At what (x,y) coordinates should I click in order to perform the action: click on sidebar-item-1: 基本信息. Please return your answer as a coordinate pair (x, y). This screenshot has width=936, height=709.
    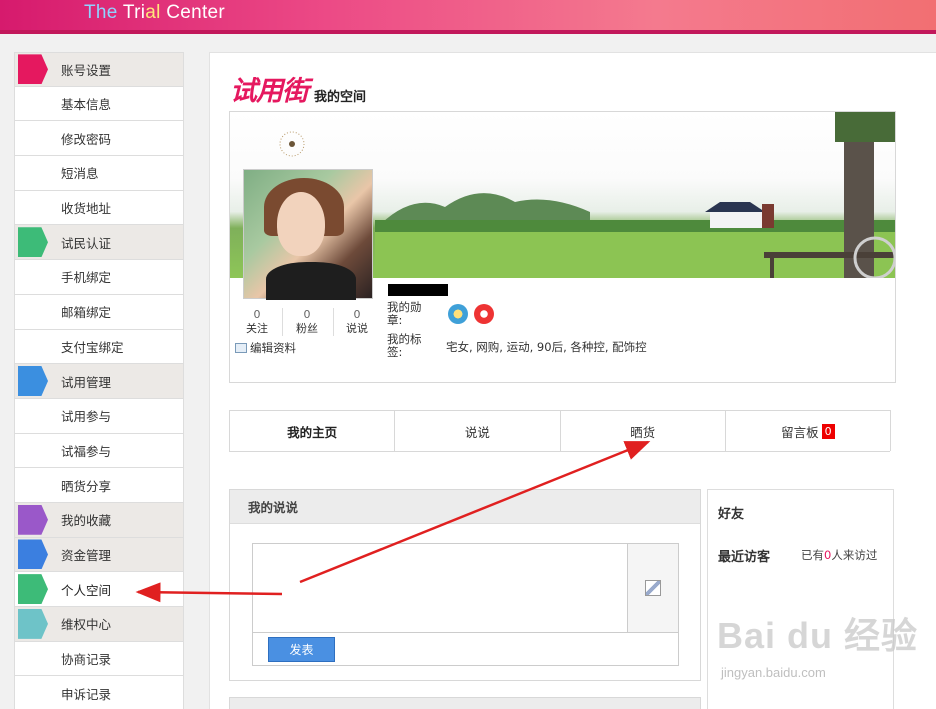
    Looking at the image, I should click on (99, 104).